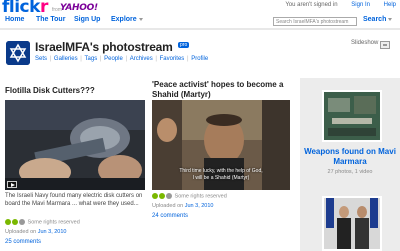  Describe the element at coordinates (12, 184) in the screenshot. I see `video-play-icon` at that location.